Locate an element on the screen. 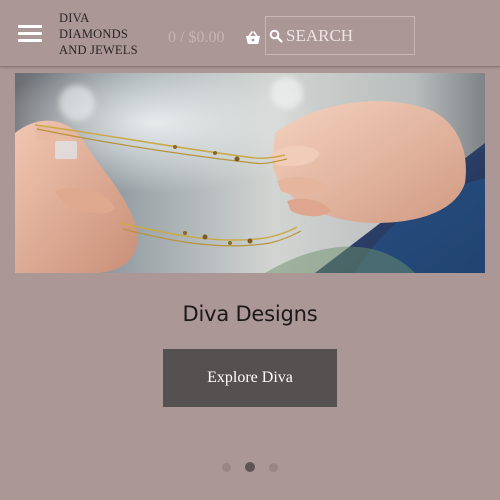 Image resolution: width=500 pixels, height=500 pixels. slide-title: Diva Designs is located at coordinates (250, 314).